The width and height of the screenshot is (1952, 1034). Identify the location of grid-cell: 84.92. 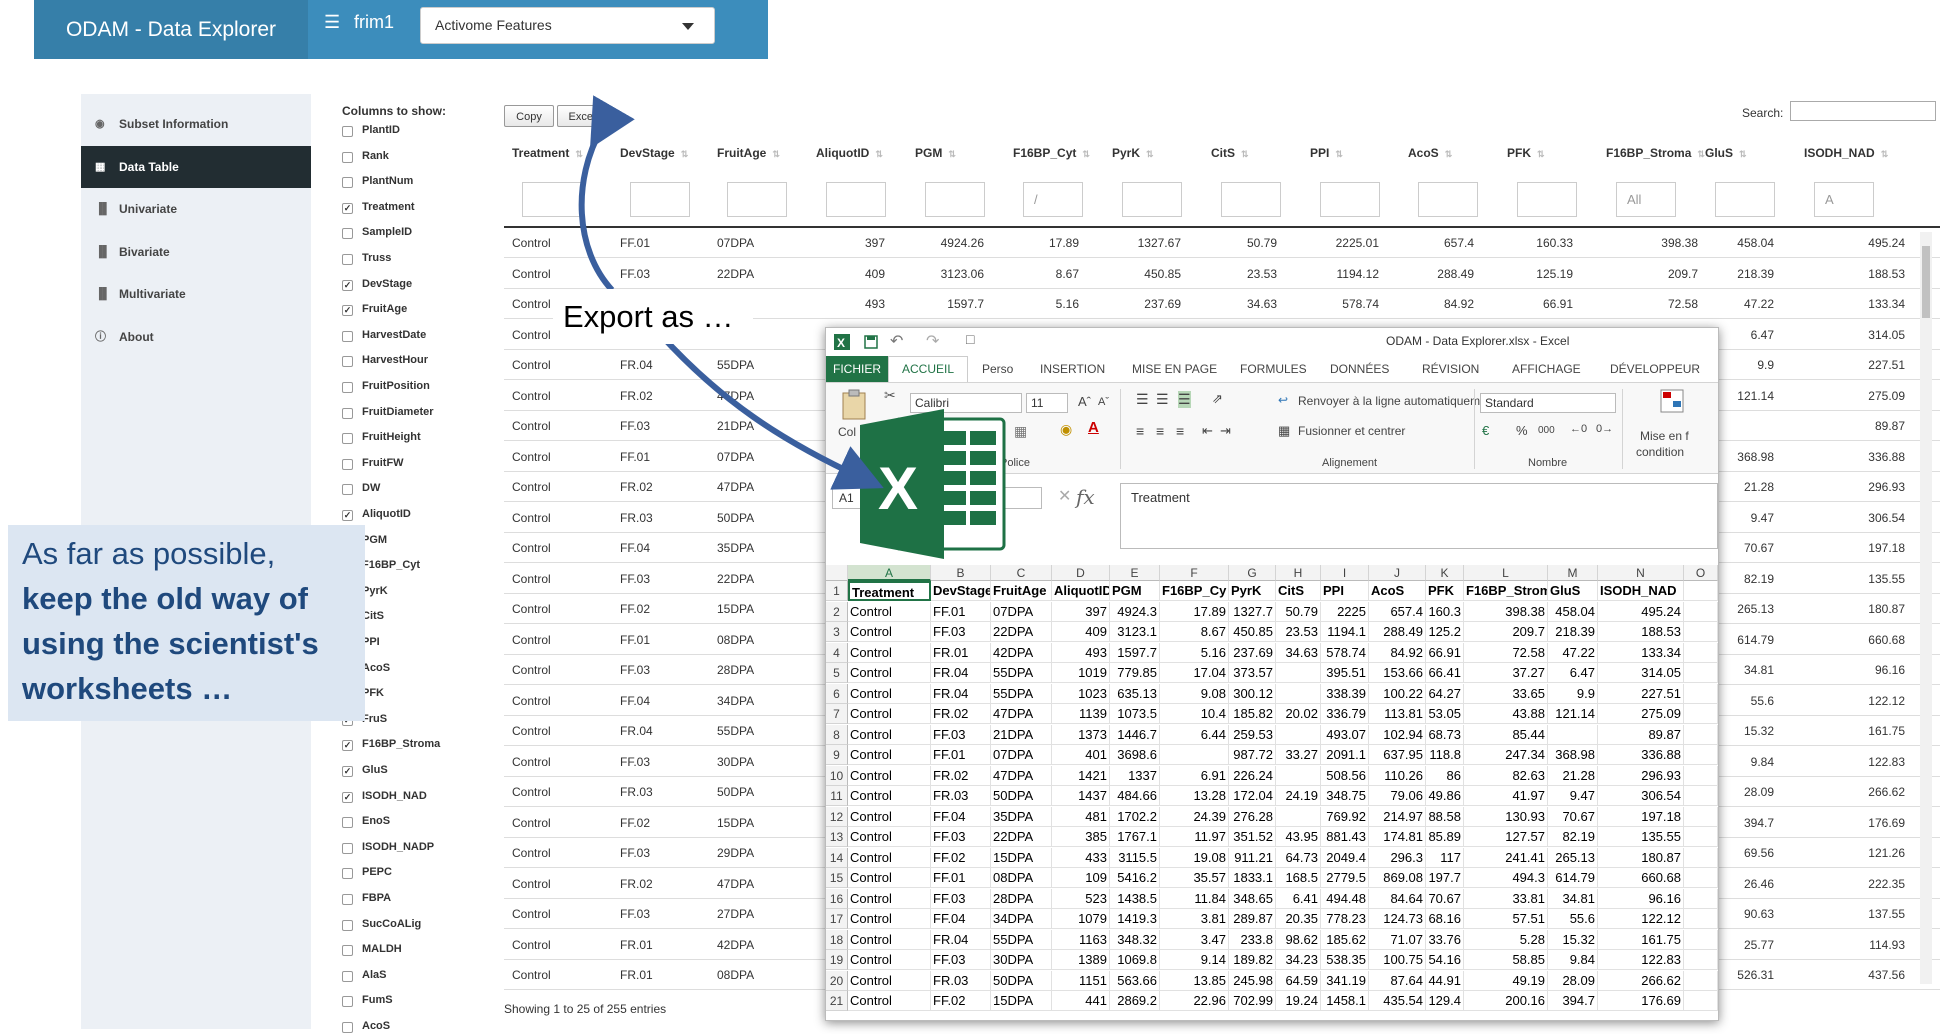
(1397, 652).